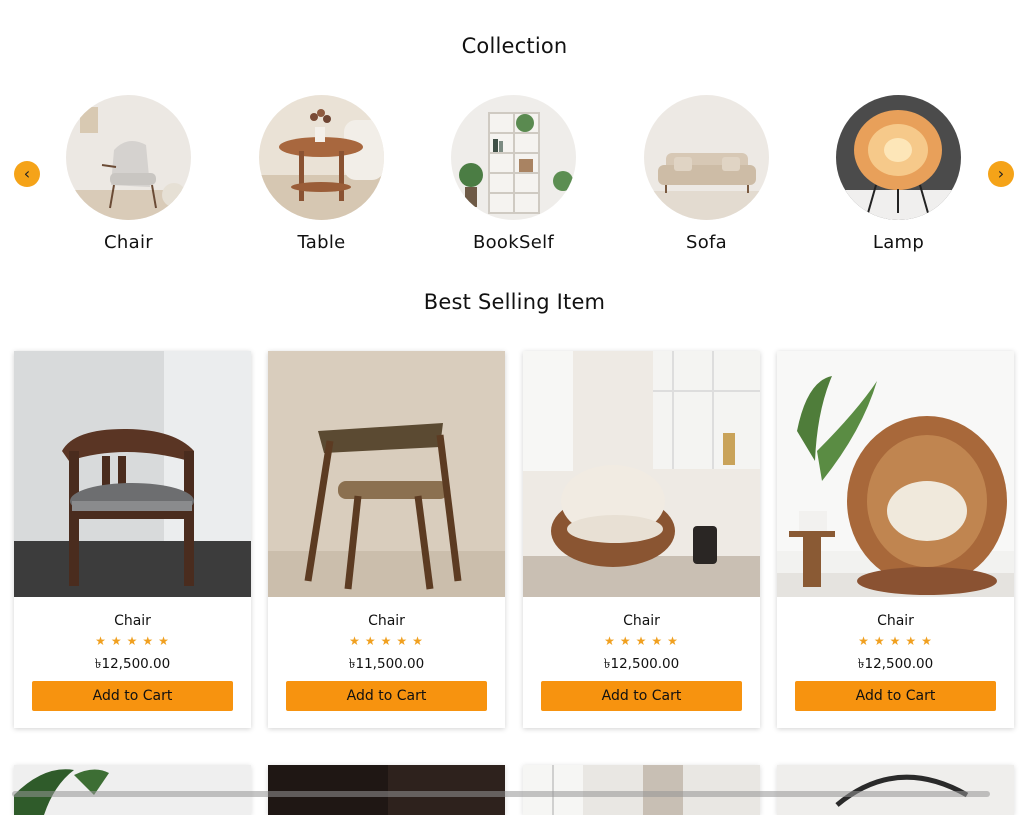 The width and height of the screenshot is (1029, 815). I want to click on category-sofa: Sofa, so click(706, 174).